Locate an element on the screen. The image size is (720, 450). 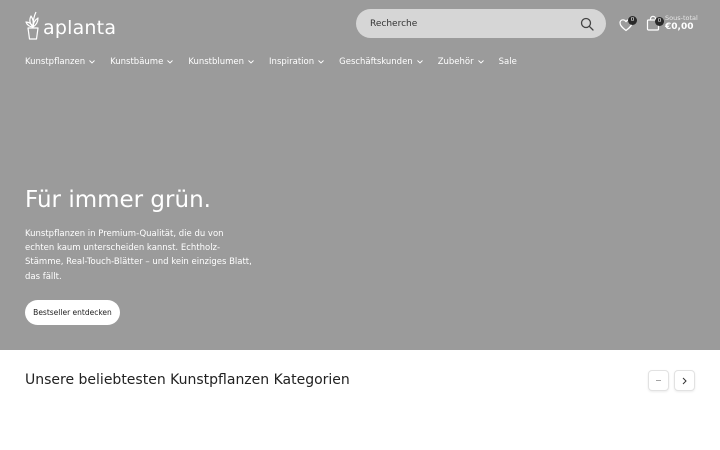
plant-logo-icon is located at coordinates (32, 25).